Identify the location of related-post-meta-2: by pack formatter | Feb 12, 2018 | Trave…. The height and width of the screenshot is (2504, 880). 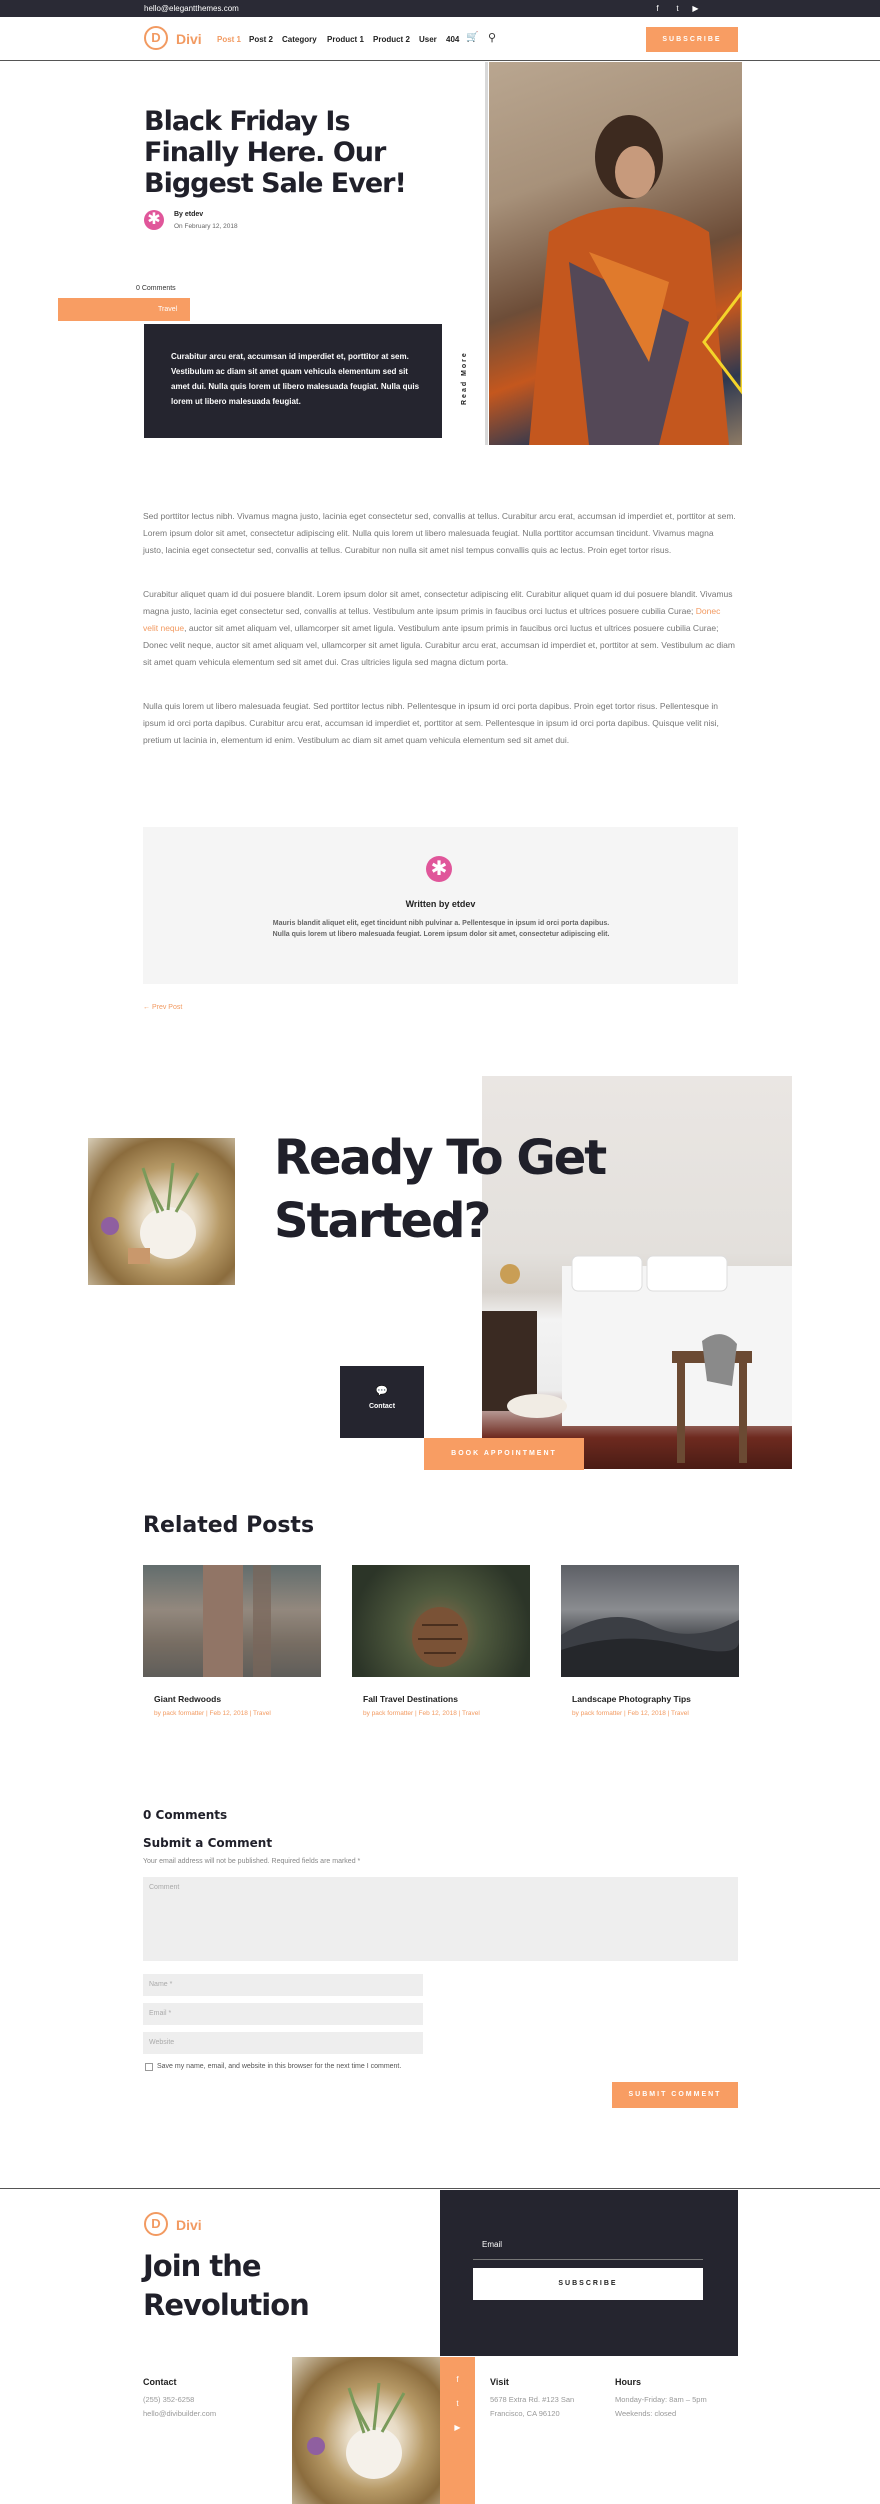
(421, 1713).